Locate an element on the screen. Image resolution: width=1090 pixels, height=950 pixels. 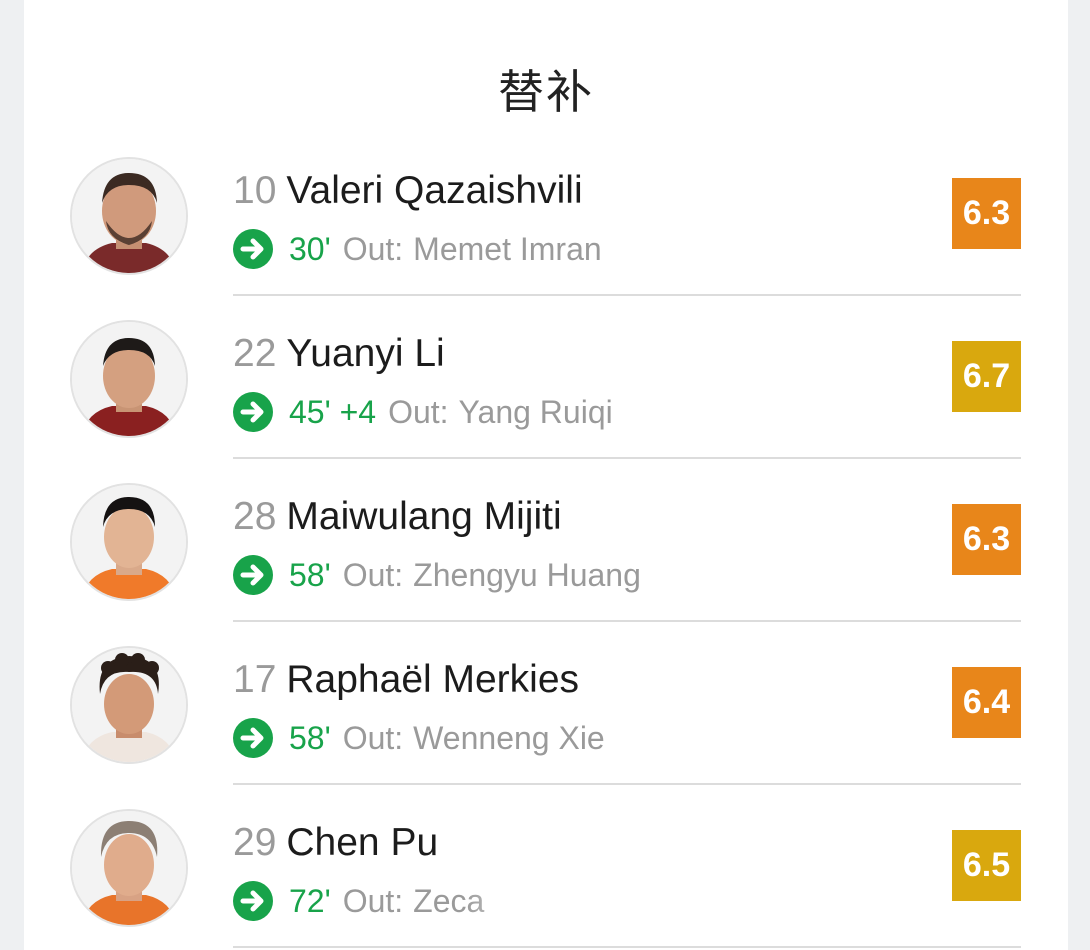
rating-badge: 6.5 is located at coordinates (986, 865).